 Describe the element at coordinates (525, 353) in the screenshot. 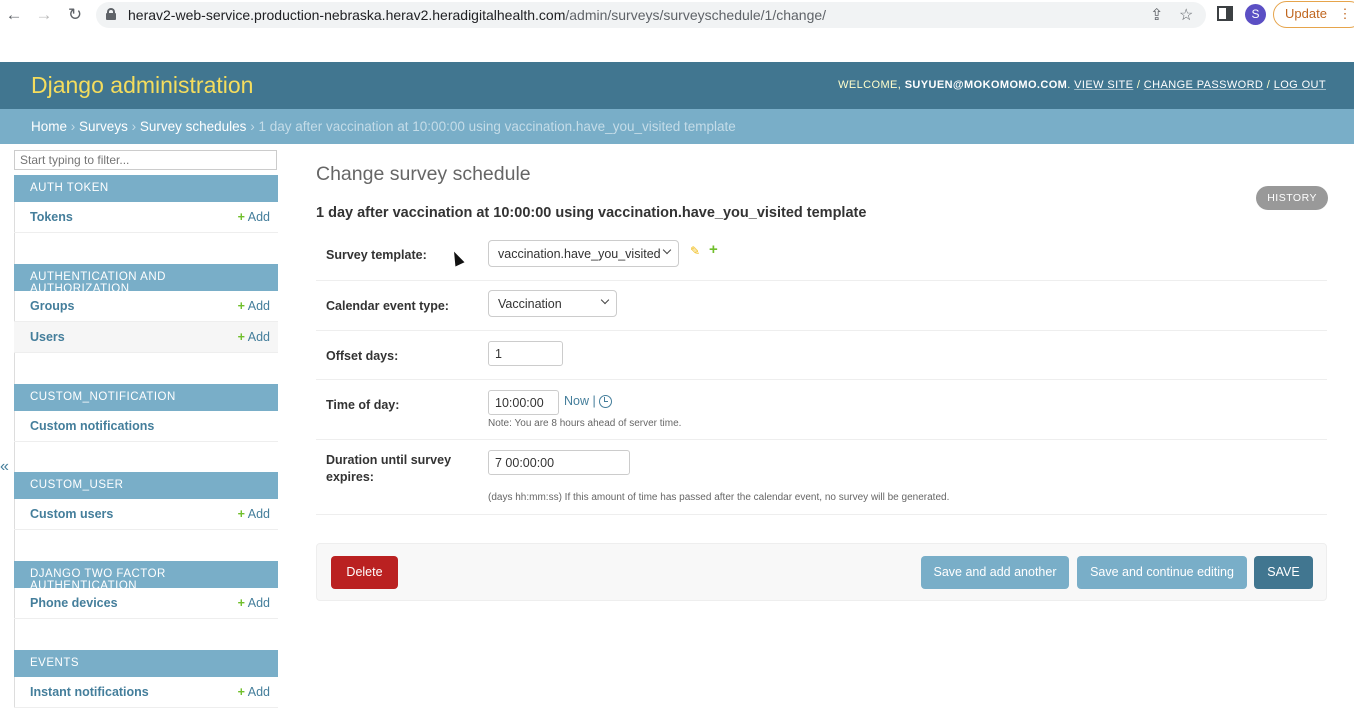

I see `offset-days-input: 1` at that location.